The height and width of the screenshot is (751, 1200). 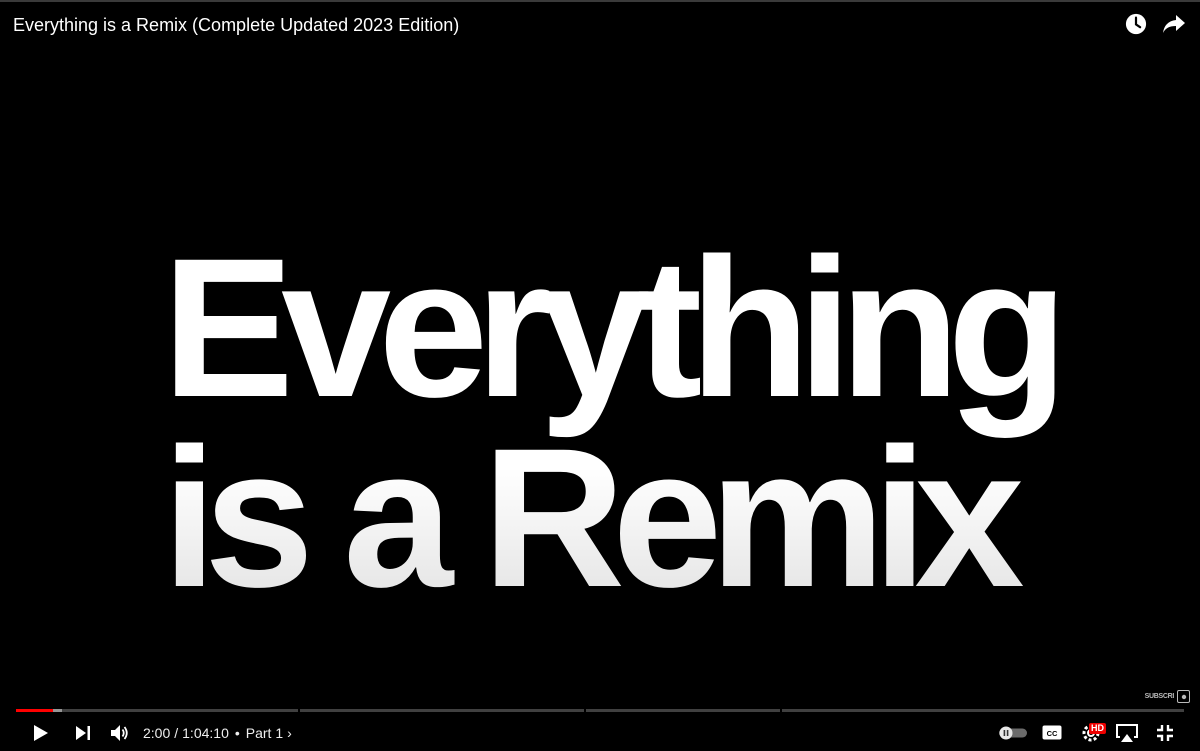 I want to click on autoplay-toggle-icon, so click(x=1013, y=732).